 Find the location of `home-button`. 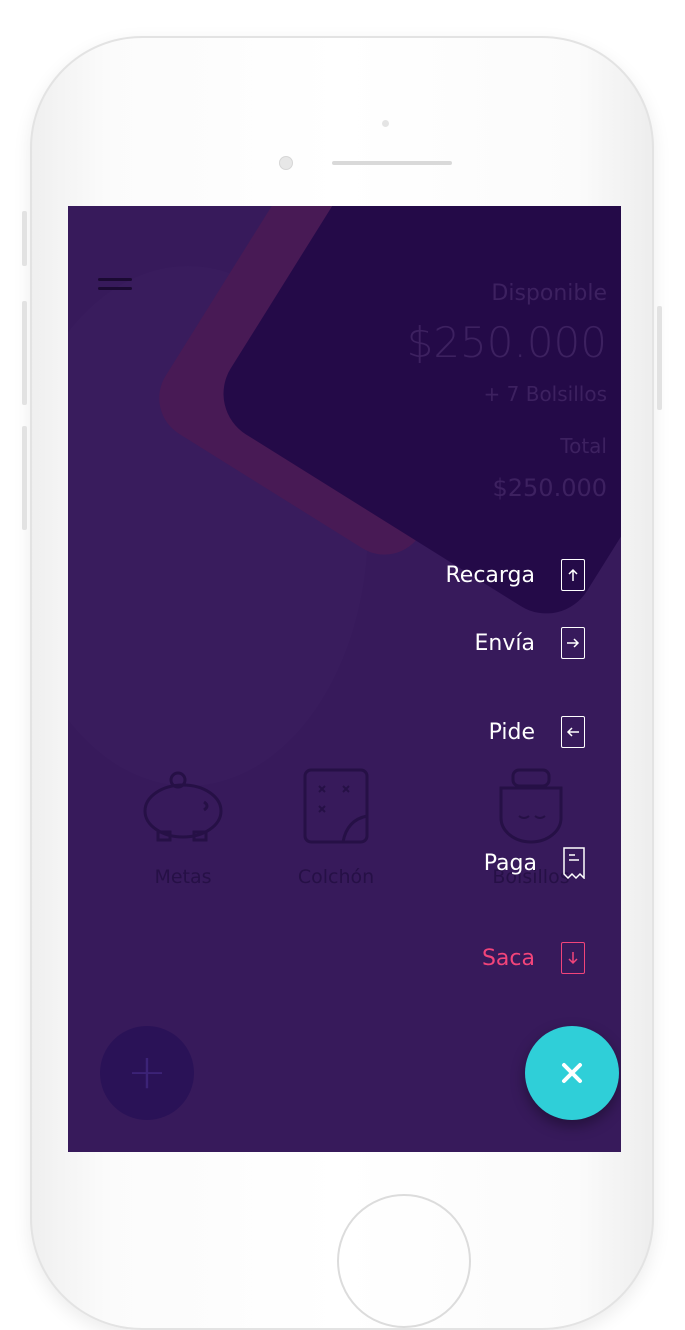

home-button is located at coordinates (404, 1261).